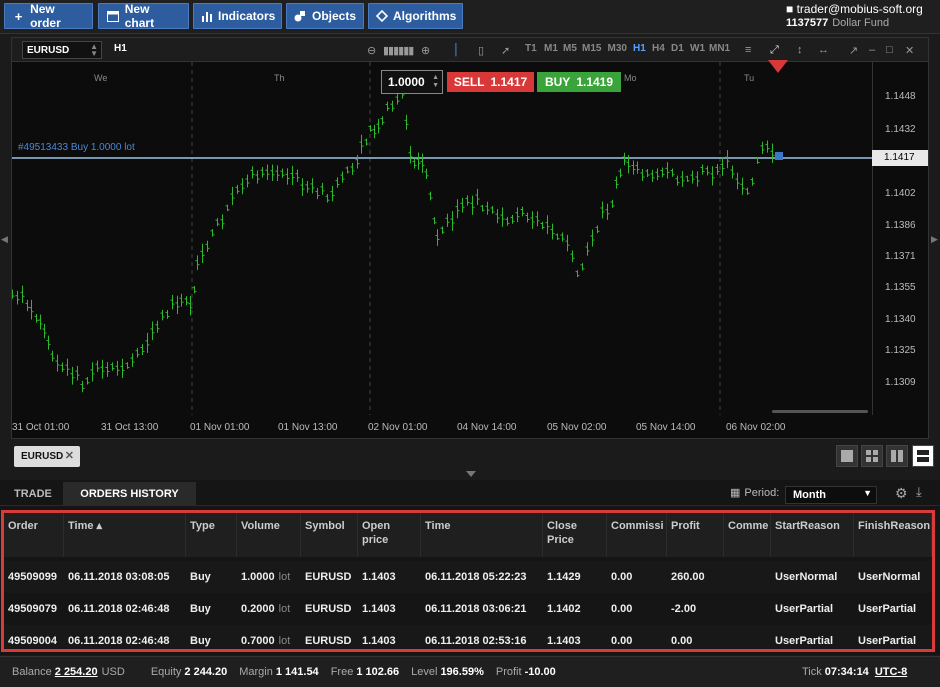 The height and width of the screenshot is (687, 940). I want to click on horizontal-scale-icon: ↔, so click(823, 50).